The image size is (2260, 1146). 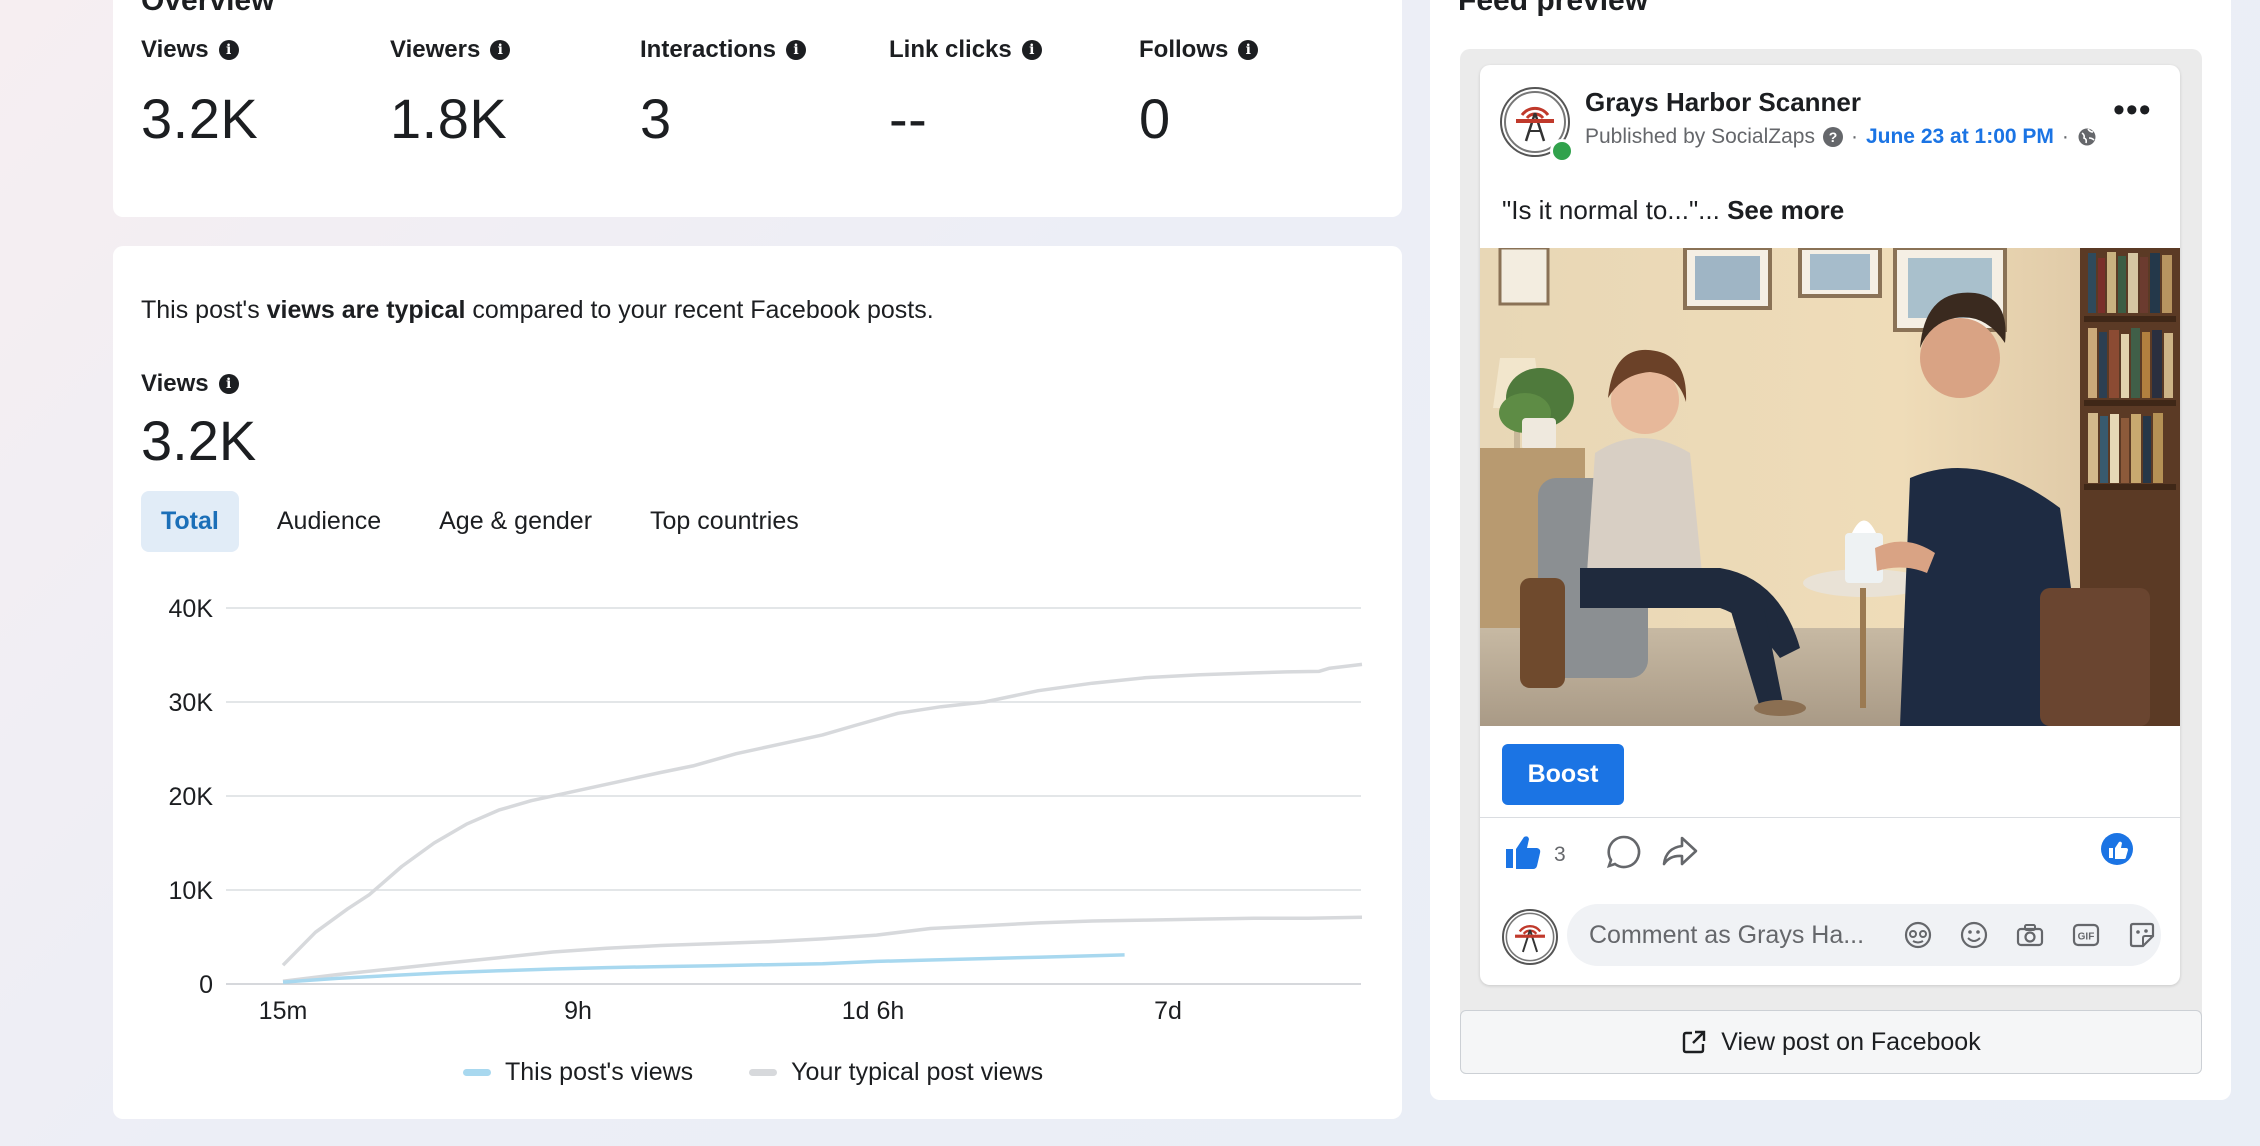 I want to click on metric-link-clicks: Link clicks i --, so click(x=965, y=93).